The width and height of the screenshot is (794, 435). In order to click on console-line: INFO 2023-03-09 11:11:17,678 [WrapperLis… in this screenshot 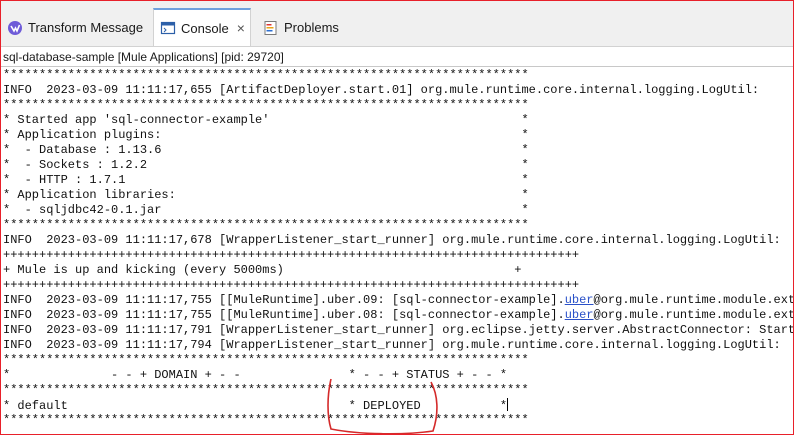, I will do `click(392, 240)`.